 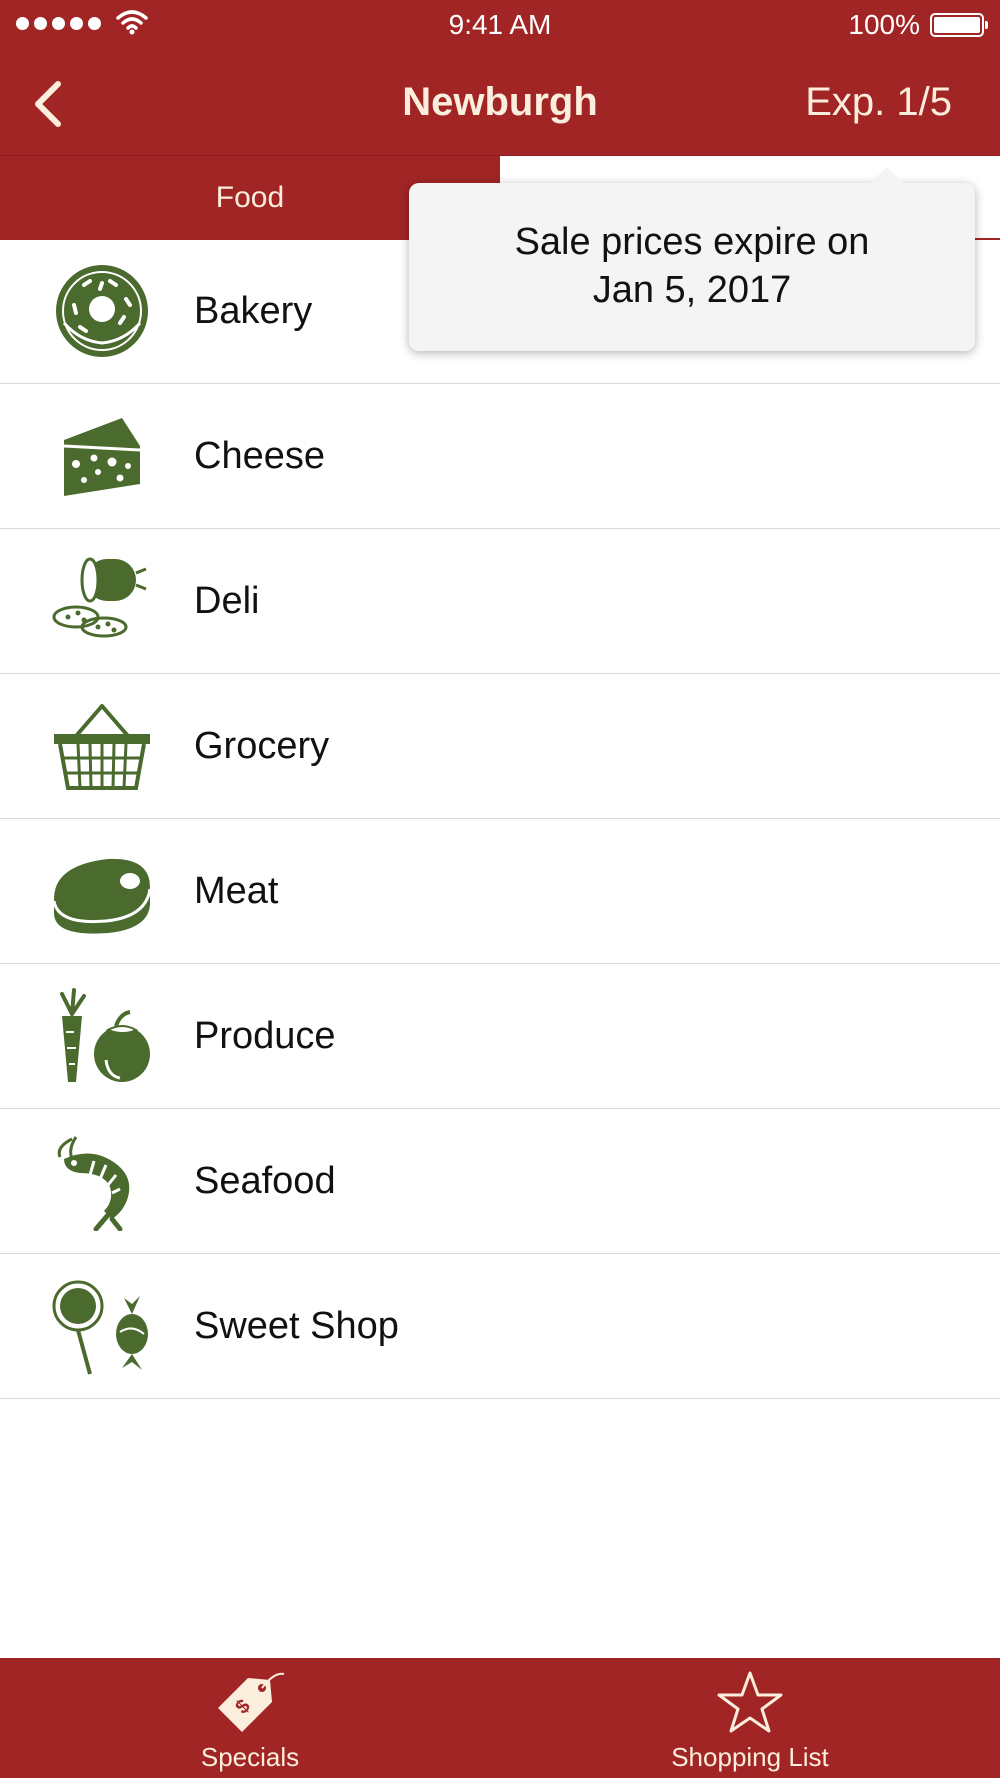 What do you see at coordinates (500, 1181) in the screenshot?
I see `list-item: Seafood` at bounding box center [500, 1181].